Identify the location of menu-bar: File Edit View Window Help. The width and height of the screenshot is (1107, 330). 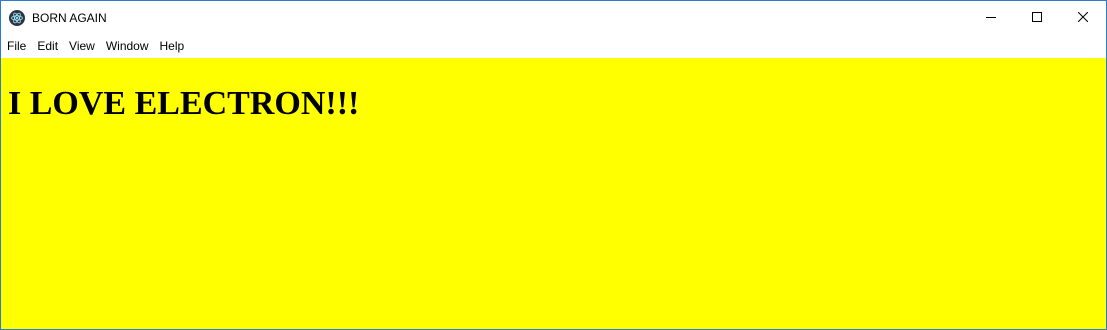
(553, 46).